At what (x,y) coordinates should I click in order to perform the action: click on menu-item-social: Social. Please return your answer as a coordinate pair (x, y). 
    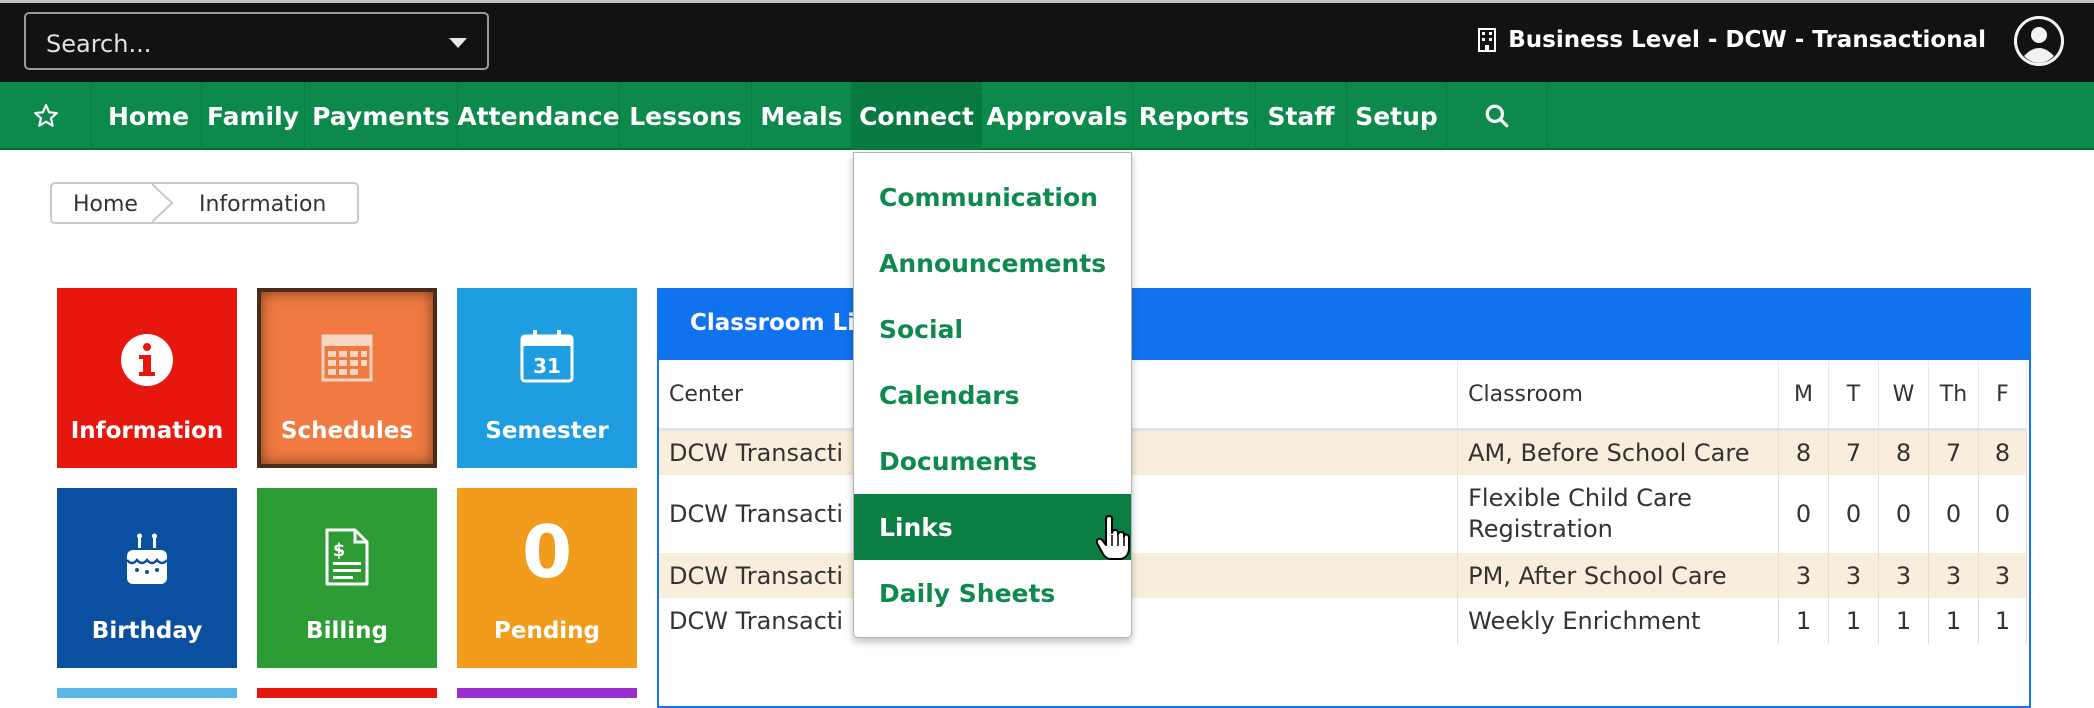
    Looking at the image, I should click on (992, 329).